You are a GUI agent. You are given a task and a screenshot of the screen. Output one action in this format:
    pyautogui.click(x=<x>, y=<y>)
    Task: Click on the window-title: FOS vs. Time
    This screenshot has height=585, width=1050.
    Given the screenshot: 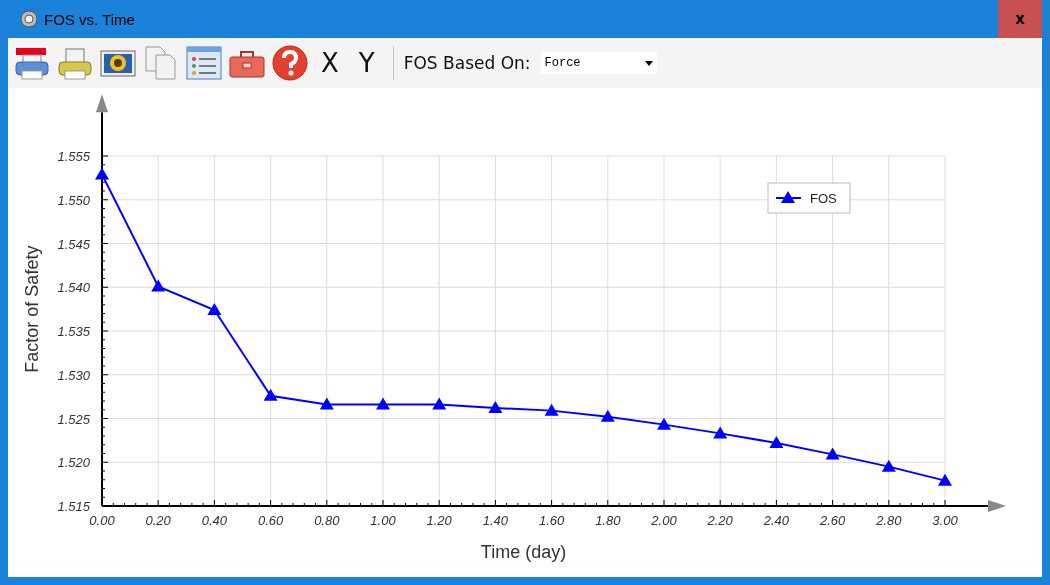 What is the action you would take?
    pyautogui.click(x=90, y=19)
    